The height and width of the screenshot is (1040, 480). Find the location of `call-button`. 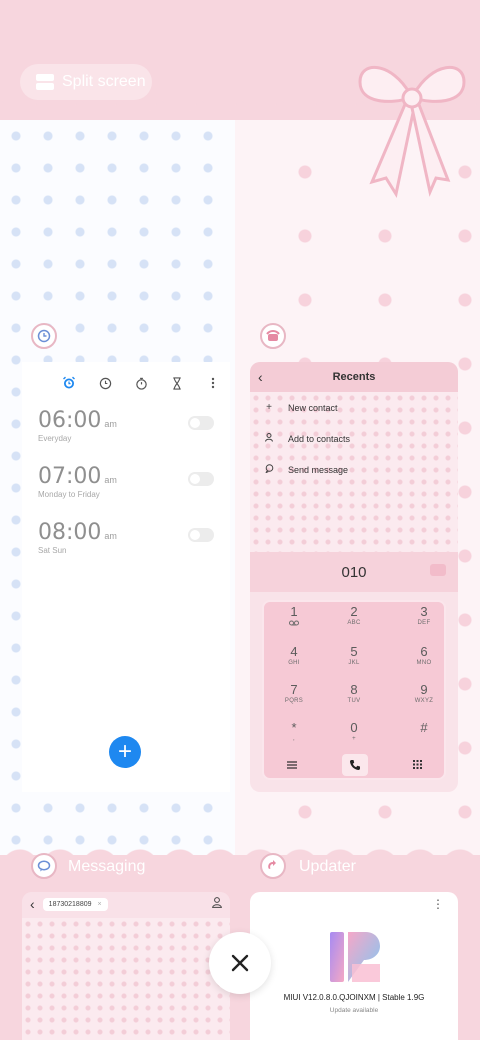

call-button is located at coordinates (354, 765).